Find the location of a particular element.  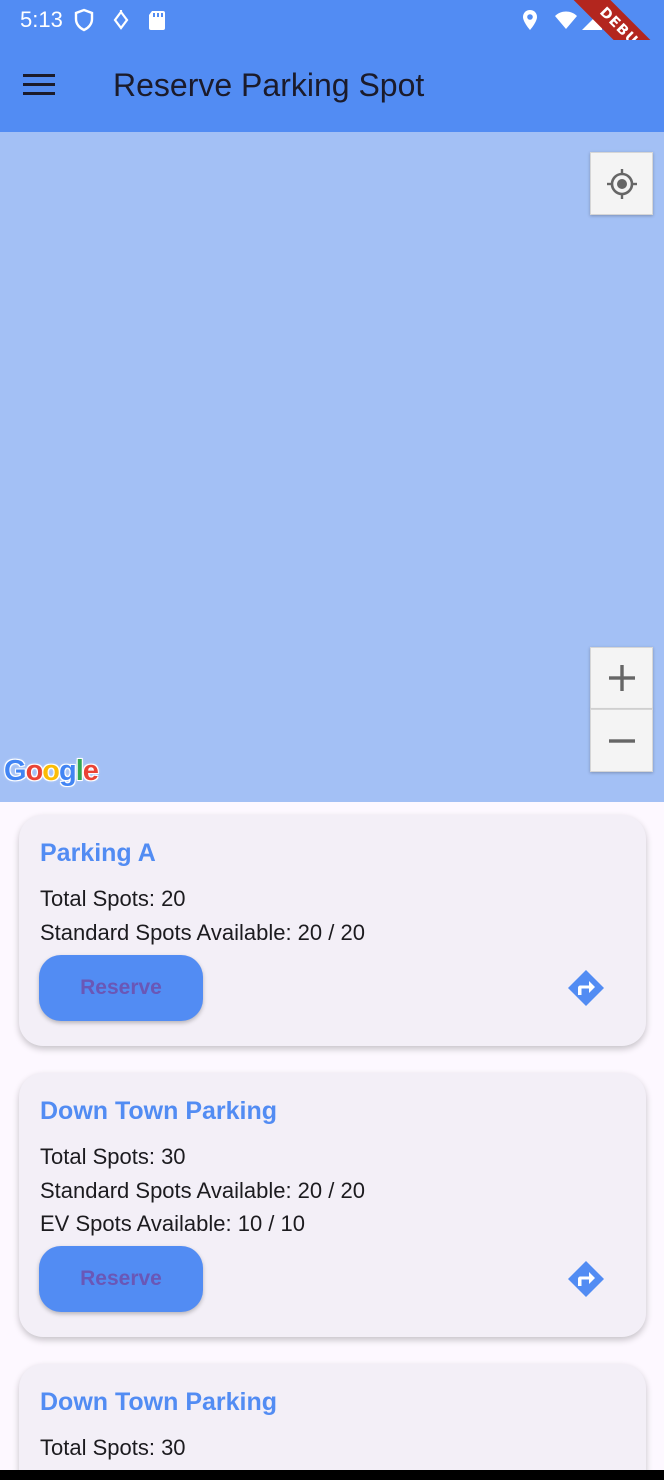

minus-icon is located at coordinates (621, 740).